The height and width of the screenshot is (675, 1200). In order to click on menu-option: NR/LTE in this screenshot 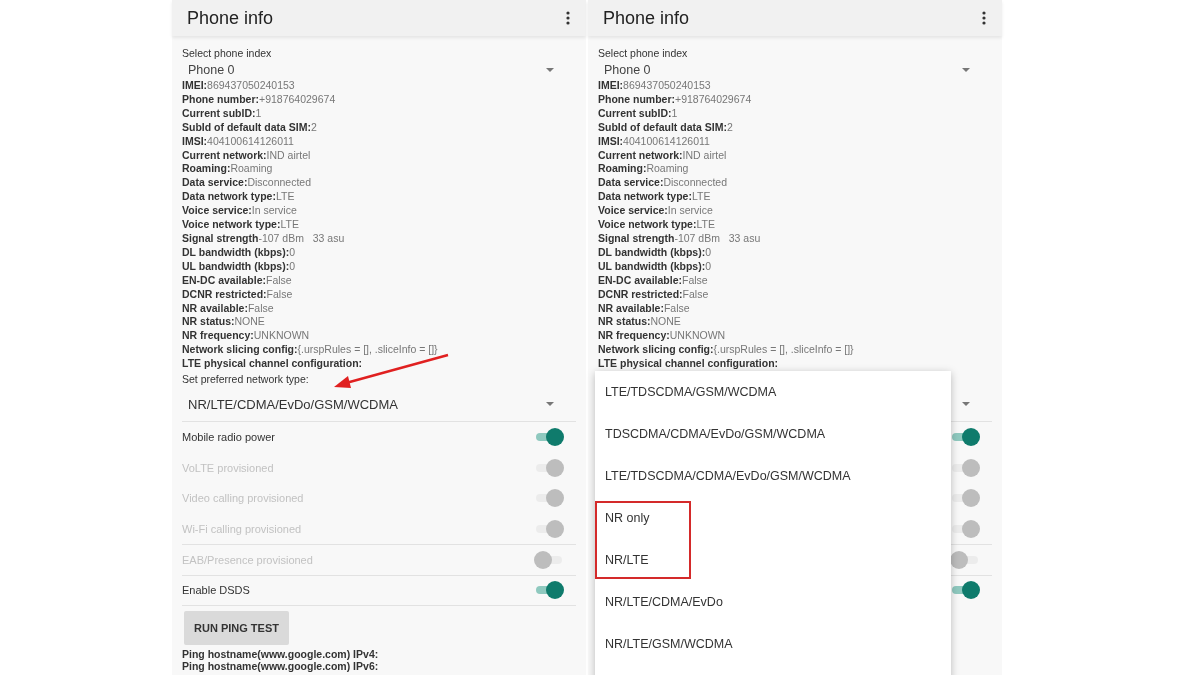, I will do `click(773, 560)`.